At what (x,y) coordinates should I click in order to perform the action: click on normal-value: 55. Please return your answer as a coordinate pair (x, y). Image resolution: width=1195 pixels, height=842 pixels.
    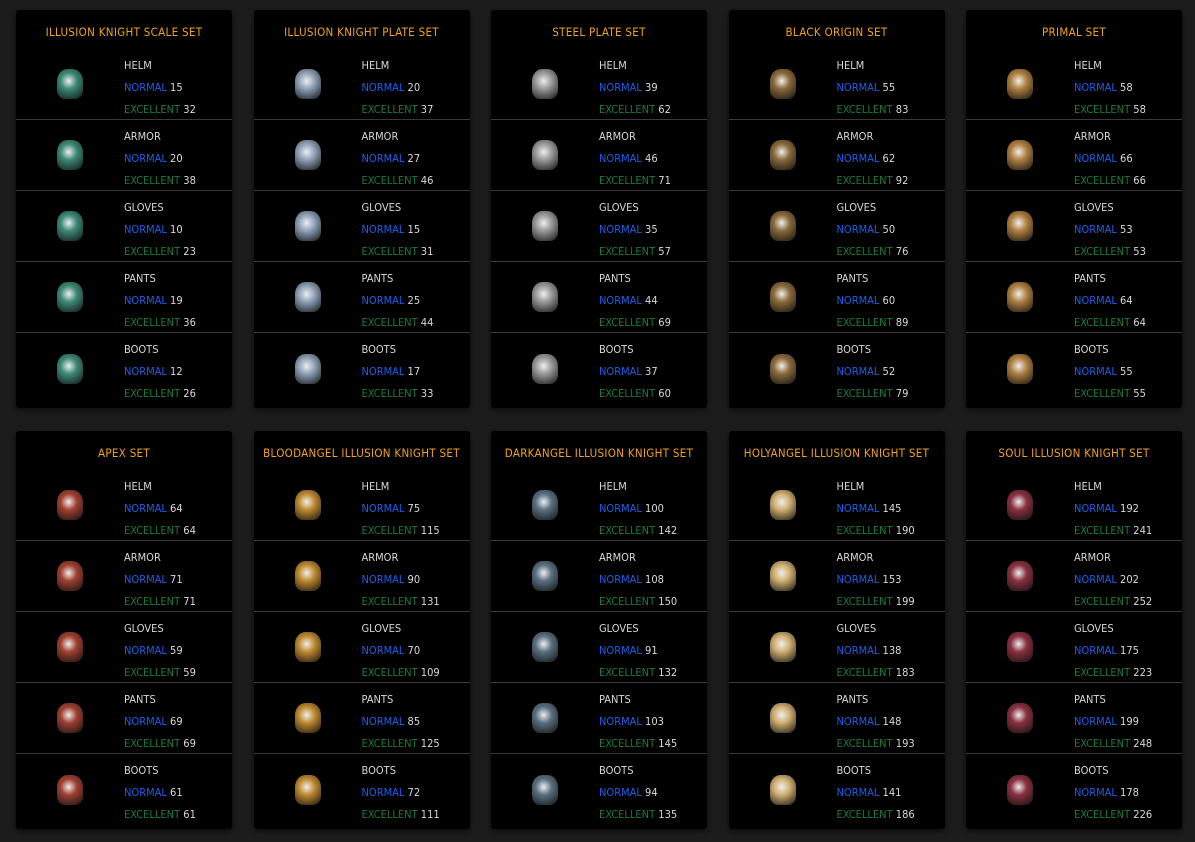
    Looking at the image, I should click on (889, 87).